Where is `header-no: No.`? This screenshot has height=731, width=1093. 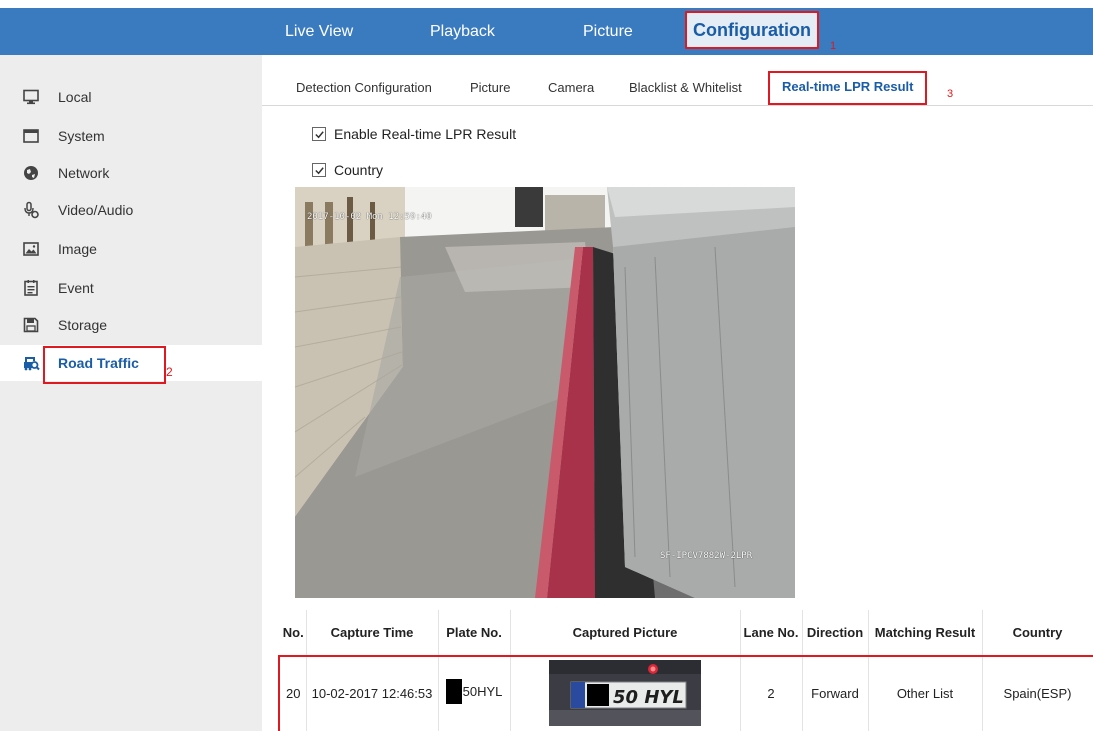 header-no: No. is located at coordinates (294, 633).